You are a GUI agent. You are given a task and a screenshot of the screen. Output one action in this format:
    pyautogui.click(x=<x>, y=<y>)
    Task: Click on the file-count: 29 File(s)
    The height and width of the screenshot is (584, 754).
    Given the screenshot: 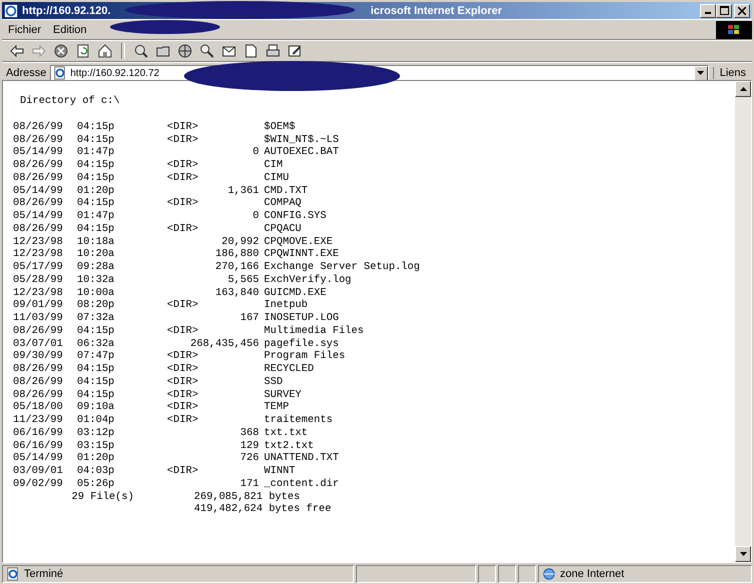 What is the action you would take?
    pyautogui.click(x=102, y=497)
    